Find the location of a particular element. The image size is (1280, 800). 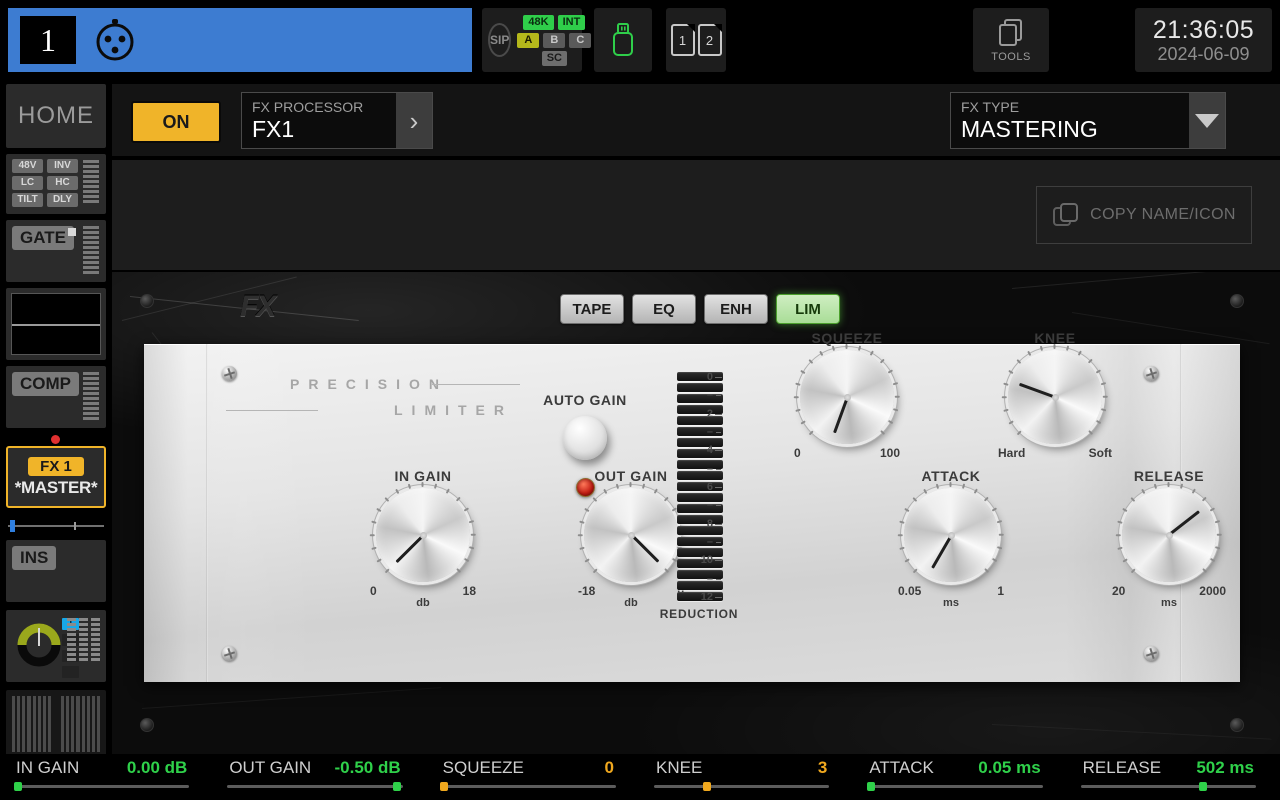

knob-knee-hub is located at coordinates (1055, 397).